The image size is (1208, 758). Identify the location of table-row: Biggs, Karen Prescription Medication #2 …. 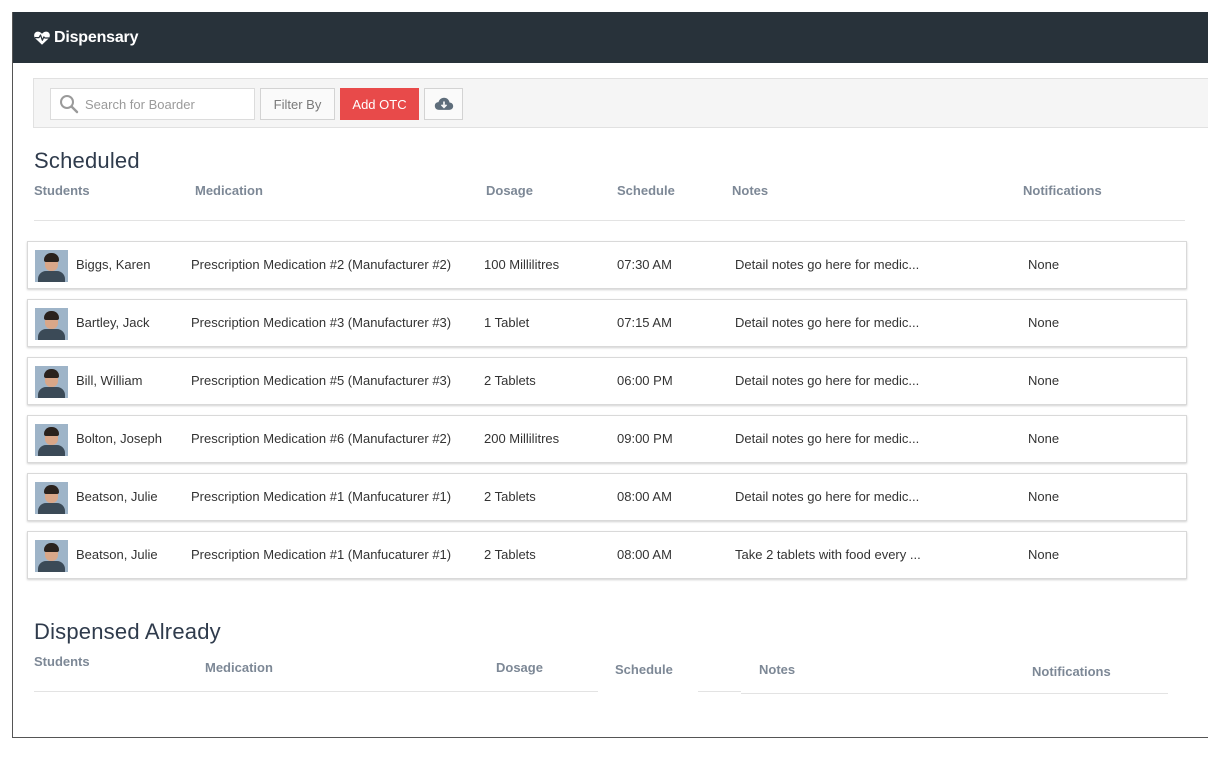
(607, 265).